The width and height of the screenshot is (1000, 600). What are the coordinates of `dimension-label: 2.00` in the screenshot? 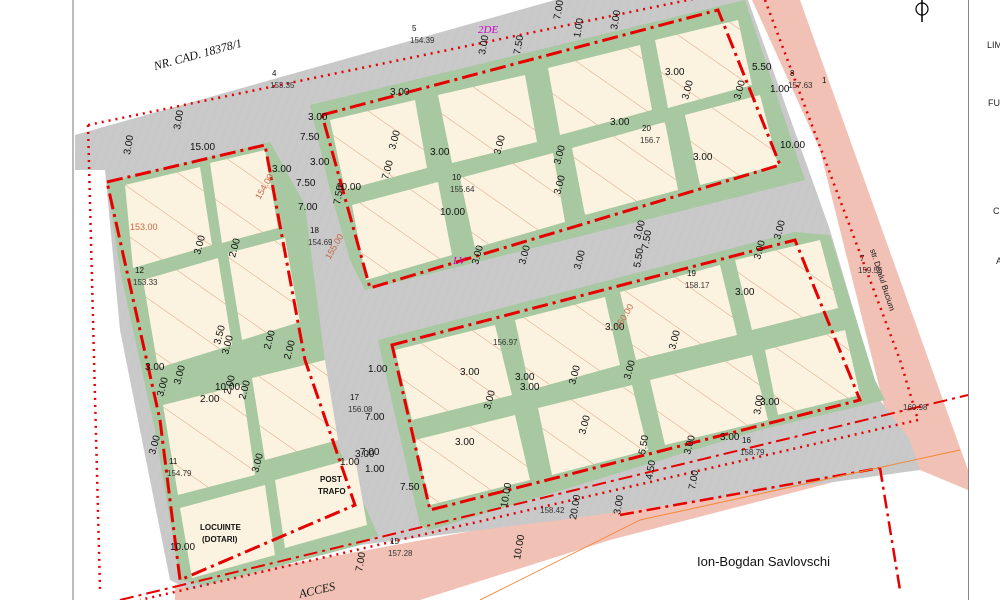 It's located at (210, 399).